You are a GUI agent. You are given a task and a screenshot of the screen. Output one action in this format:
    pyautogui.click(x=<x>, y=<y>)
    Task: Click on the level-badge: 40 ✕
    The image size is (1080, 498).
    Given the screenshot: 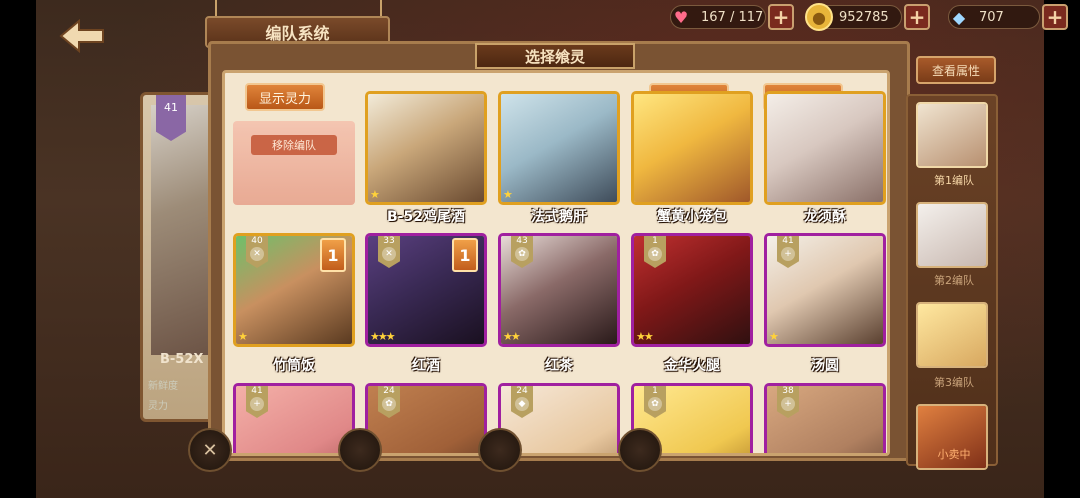 What is the action you would take?
    pyautogui.click(x=257, y=252)
    